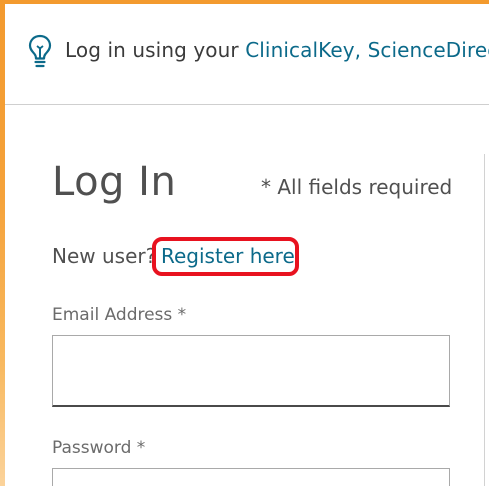 This screenshot has width=489, height=486. I want to click on register-link: Register here, so click(228, 256).